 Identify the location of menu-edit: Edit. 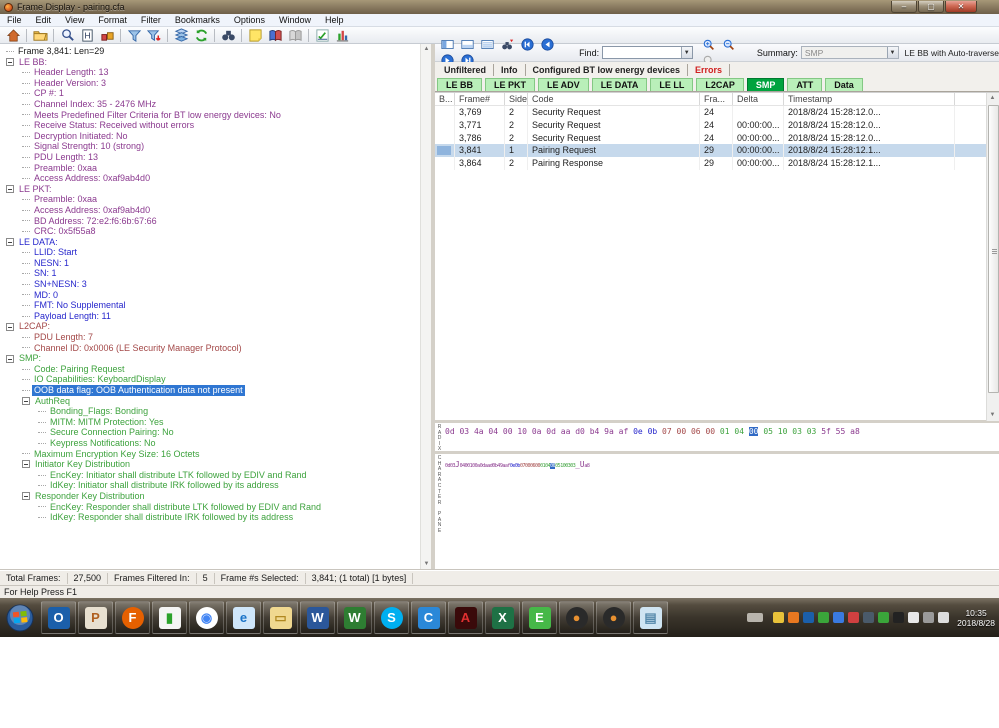
(44, 20).